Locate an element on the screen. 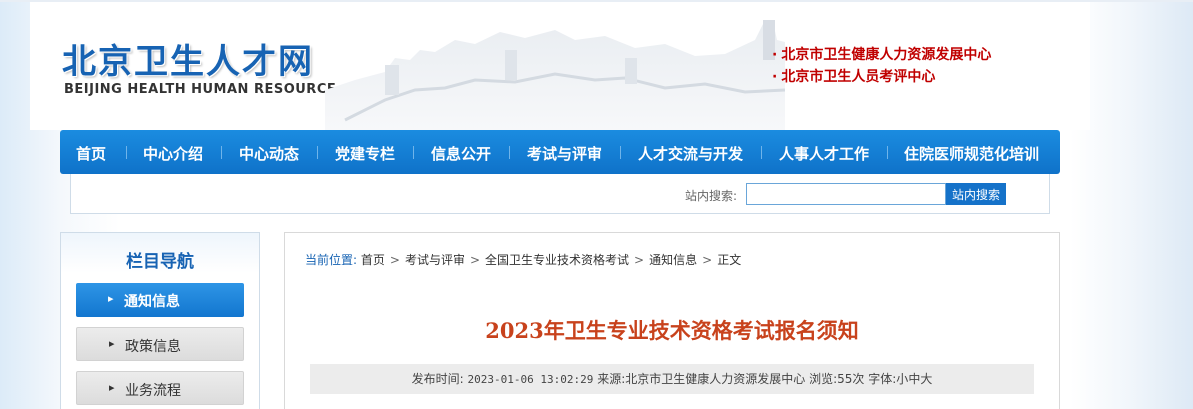 This screenshot has height=409, width=1193. breadcrumb-item-home: 首页 is located at coordinates (373, 260).